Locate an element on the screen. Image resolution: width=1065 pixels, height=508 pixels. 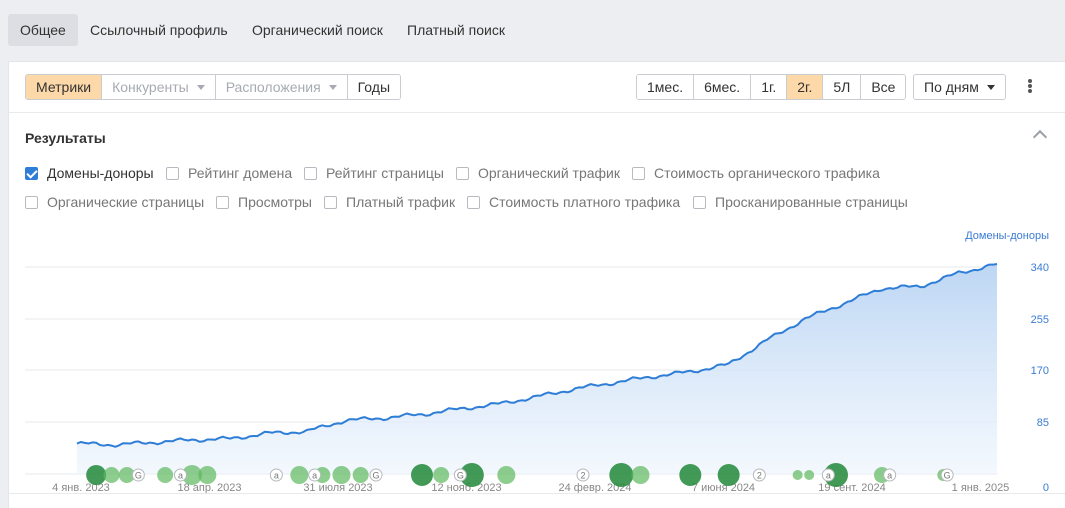
y-tick-label: 170 is located at coordinates (1040, 371).